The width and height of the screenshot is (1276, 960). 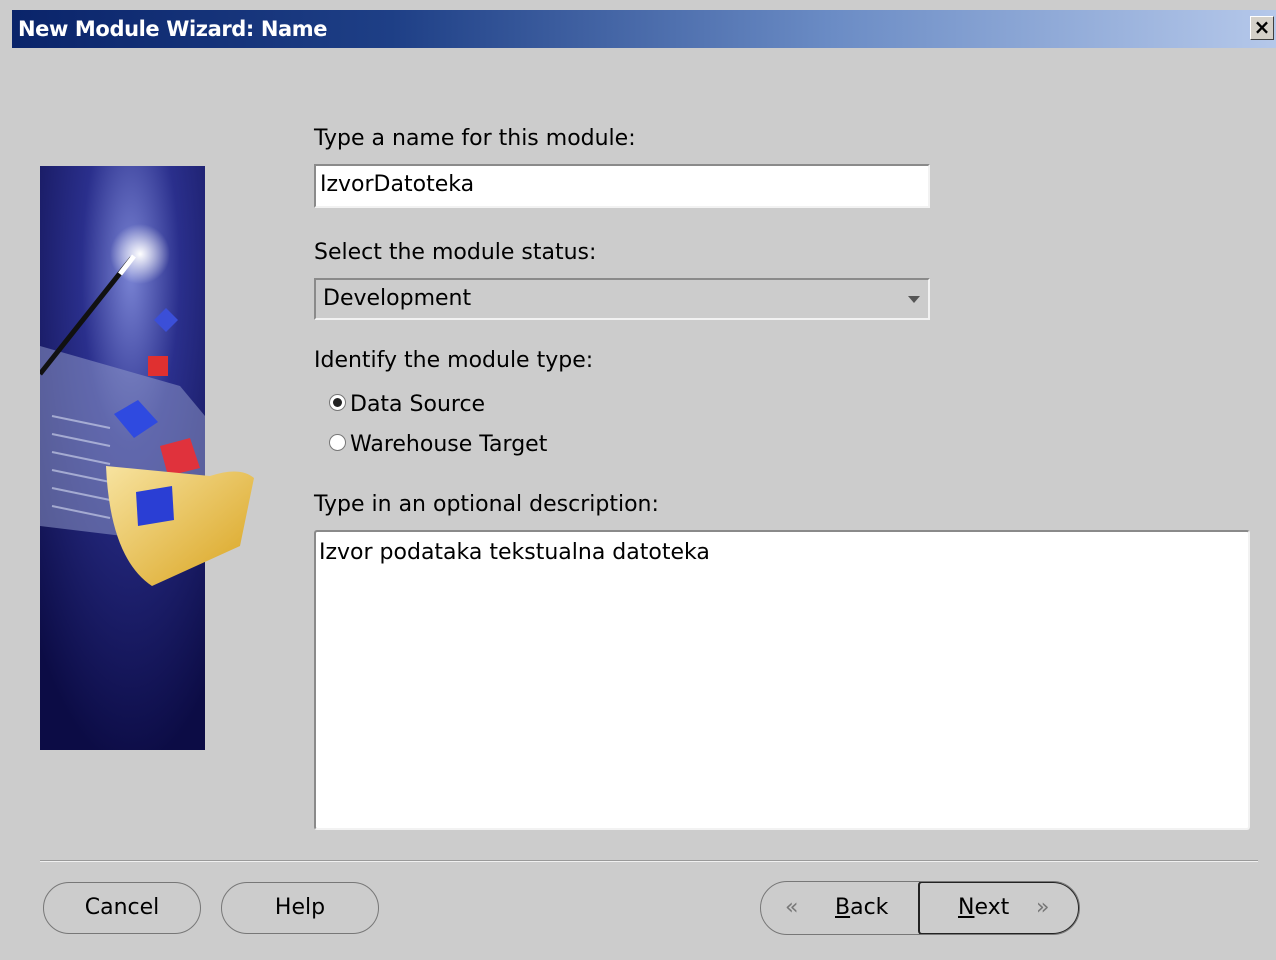 I want to click on button-separator, so click(x=649, y=861).